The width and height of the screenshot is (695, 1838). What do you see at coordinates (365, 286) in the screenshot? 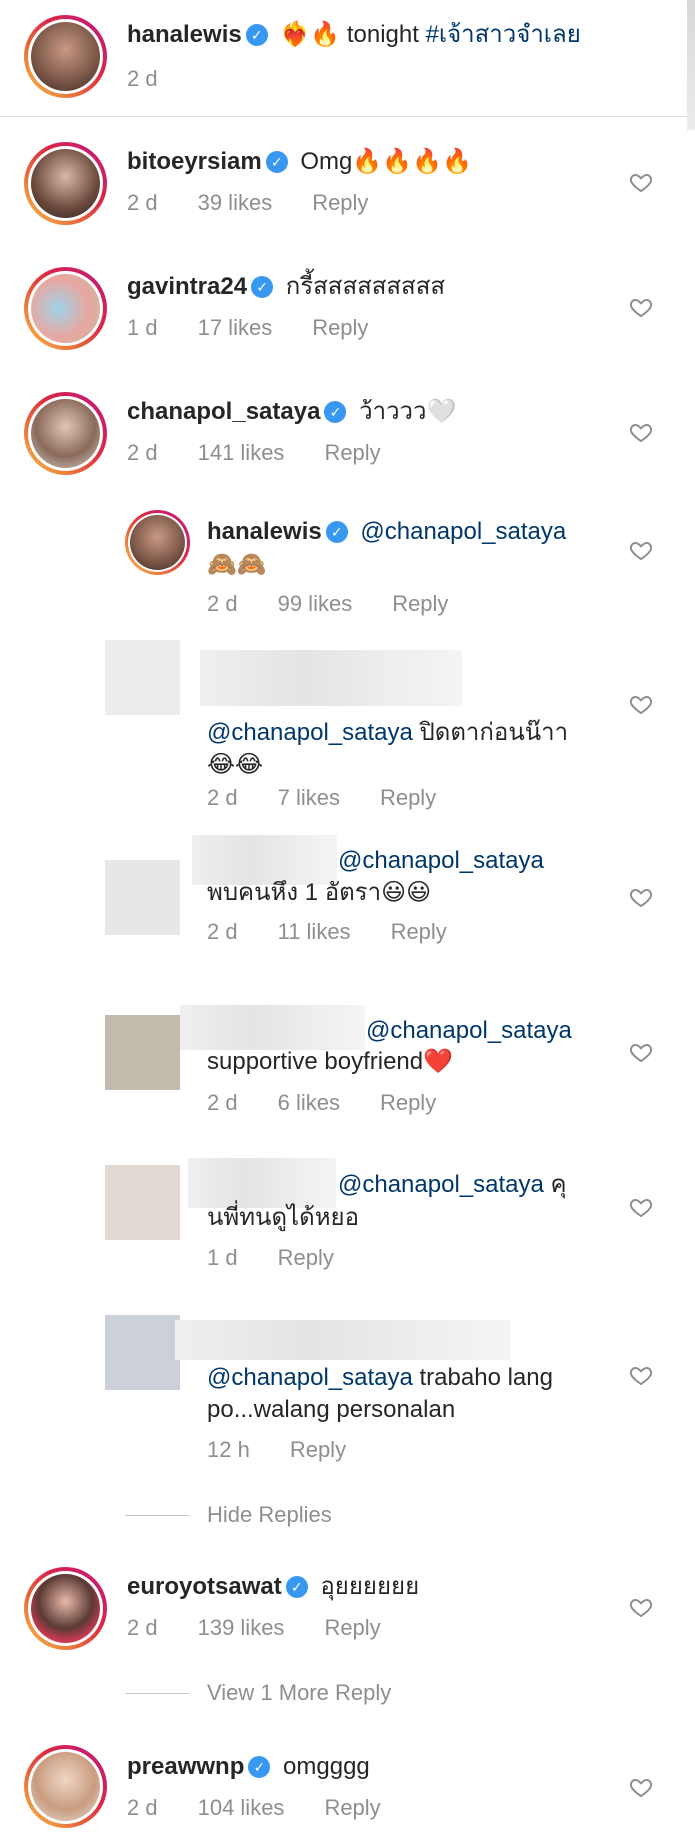
I see `comment-text: กรี้สสสสสสสสส` at bounding box center [365, 286].